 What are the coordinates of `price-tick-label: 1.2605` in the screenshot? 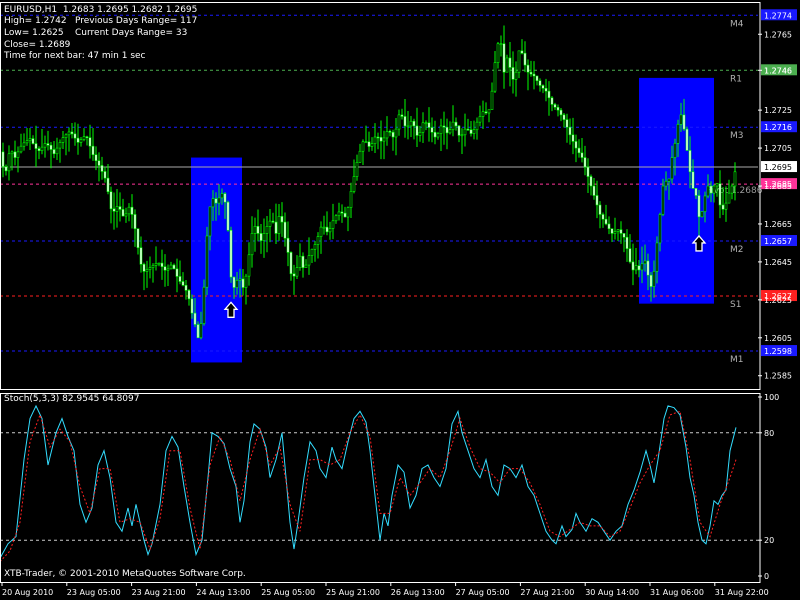 It's located at (778, 338).